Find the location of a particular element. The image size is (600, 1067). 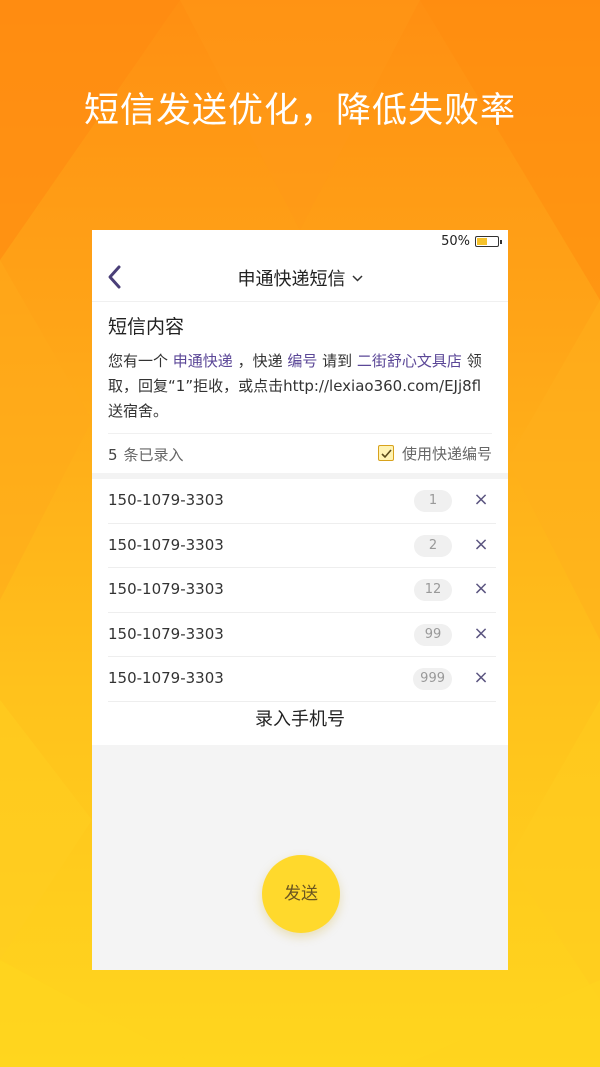

chevron-down-icon is located at coordinates (357, 276).